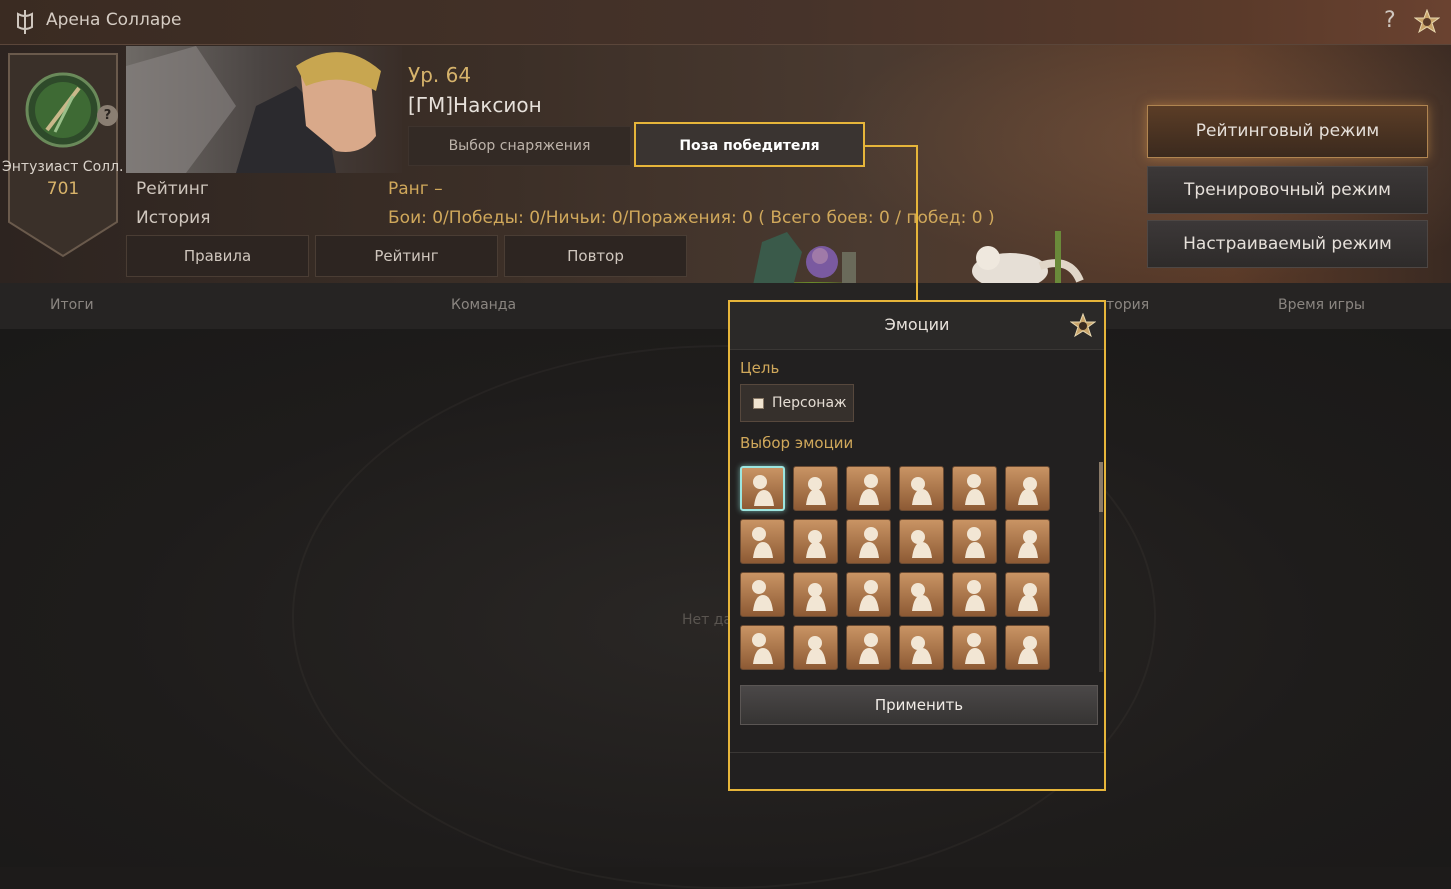 The width and height of the screenshot is (1451, 889). Describe the element at coordinates (809, 403) in the screenshot. I see `target-character-label: Персонаж` at that location.